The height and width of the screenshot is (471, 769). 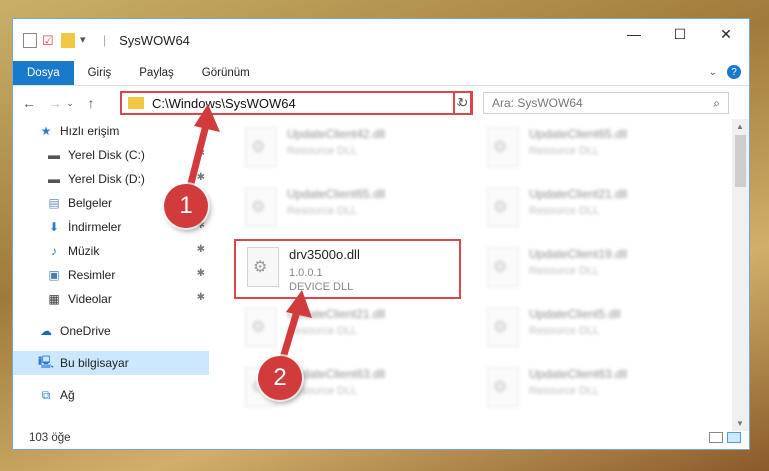 What do you see at coordinates (87, 40) in the screenshot?
I see `customize-icon: ▾` at bounding box center [87, 40].